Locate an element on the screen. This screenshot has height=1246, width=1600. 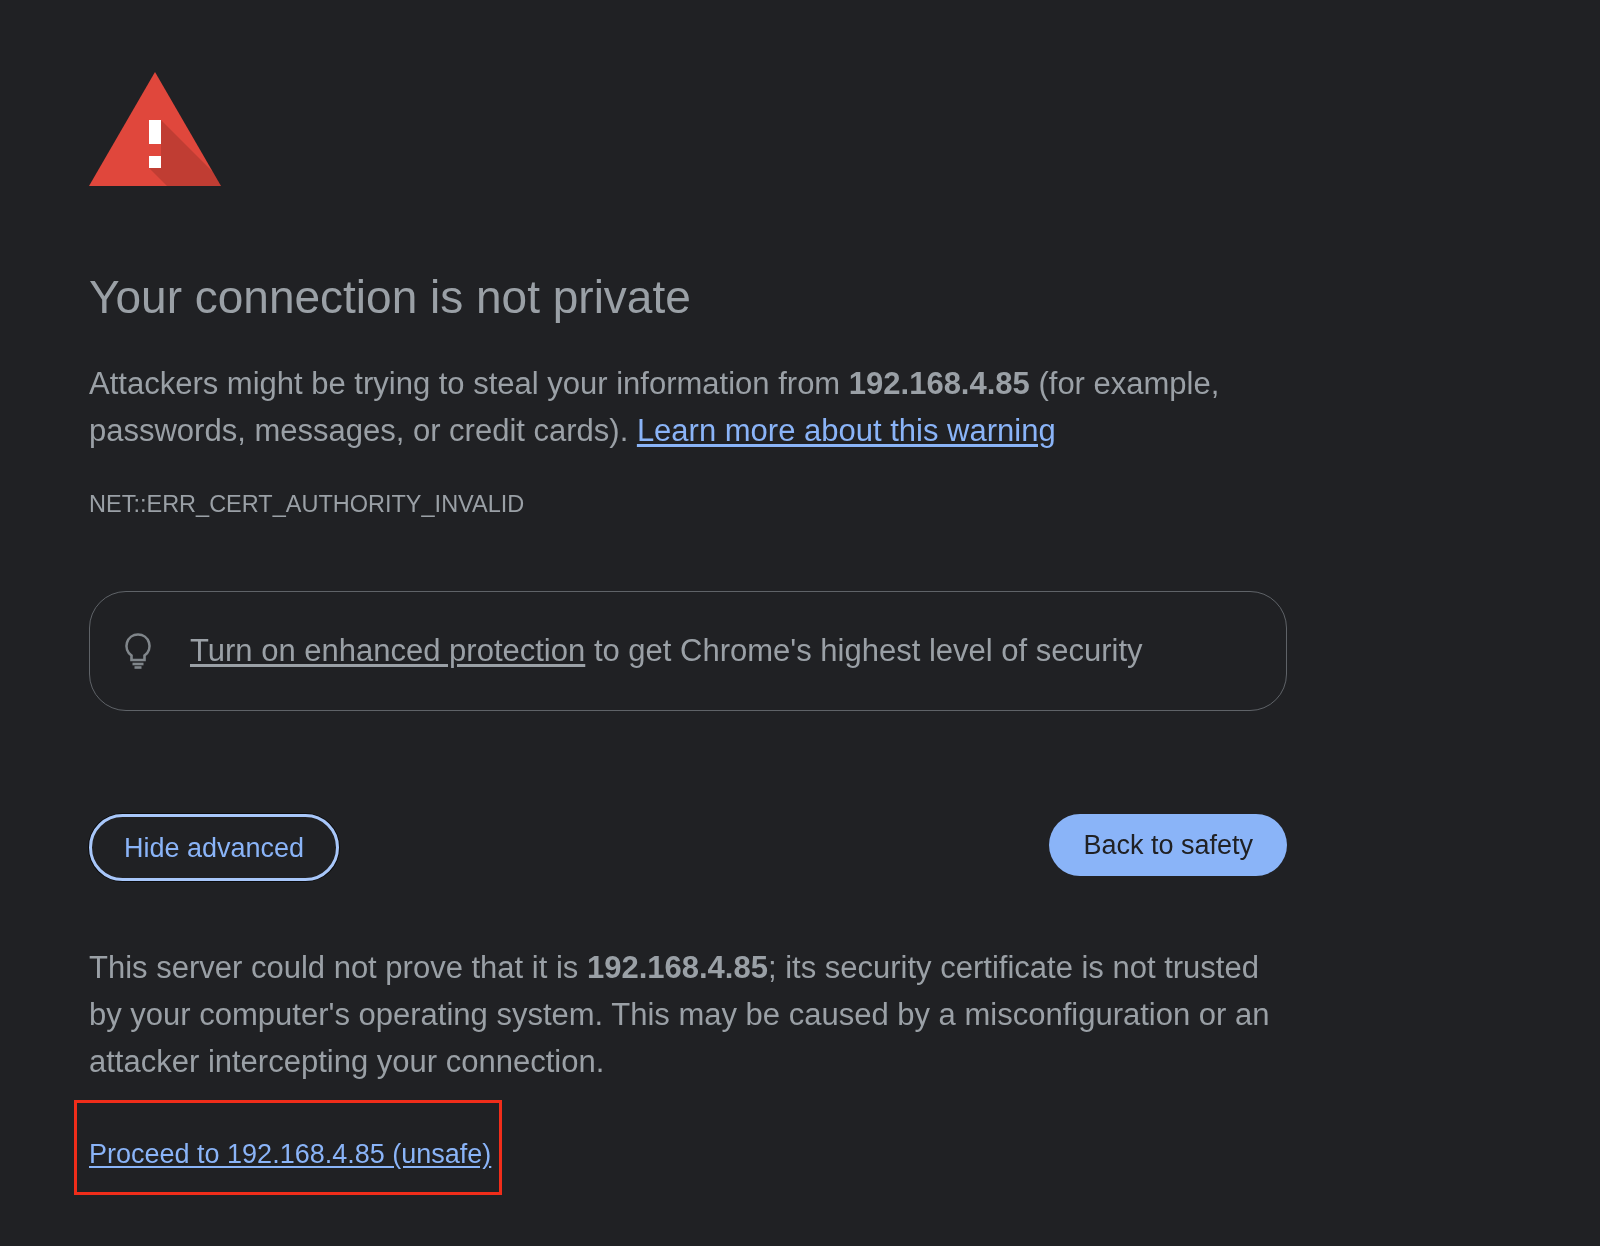
enhanced-protection-link: Turn on enhanced protection is located at coordinates (388, 650).